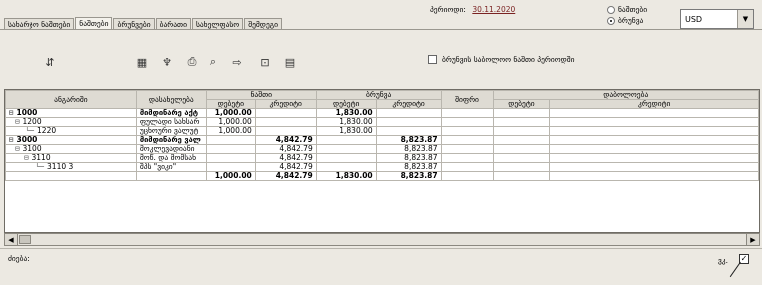 The image size is (762, 285). I want to click on export-icon: ⇨, so click(237, 62).